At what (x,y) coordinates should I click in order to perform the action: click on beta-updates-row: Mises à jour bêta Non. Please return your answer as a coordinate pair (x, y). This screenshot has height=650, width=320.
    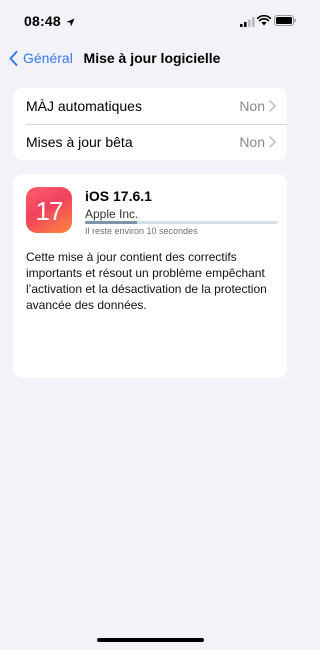
    Looking at the image, I should click on (150, 142).